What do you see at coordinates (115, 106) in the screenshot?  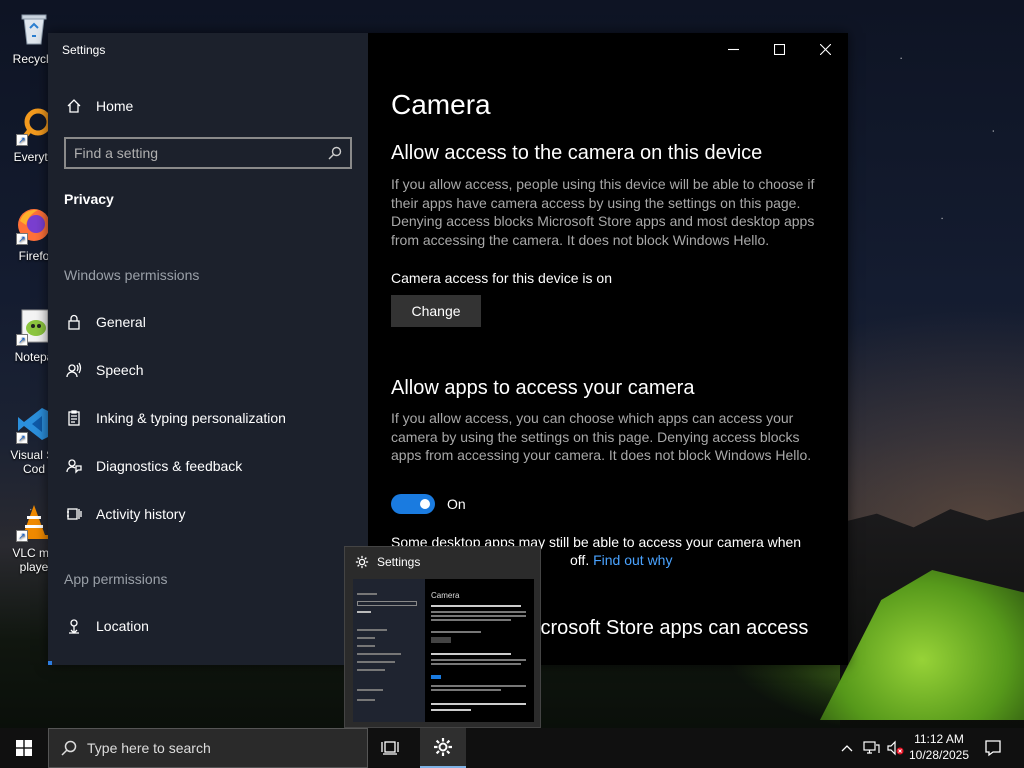 I see `nav-home-label: Home` at bounding box center [115, 106].